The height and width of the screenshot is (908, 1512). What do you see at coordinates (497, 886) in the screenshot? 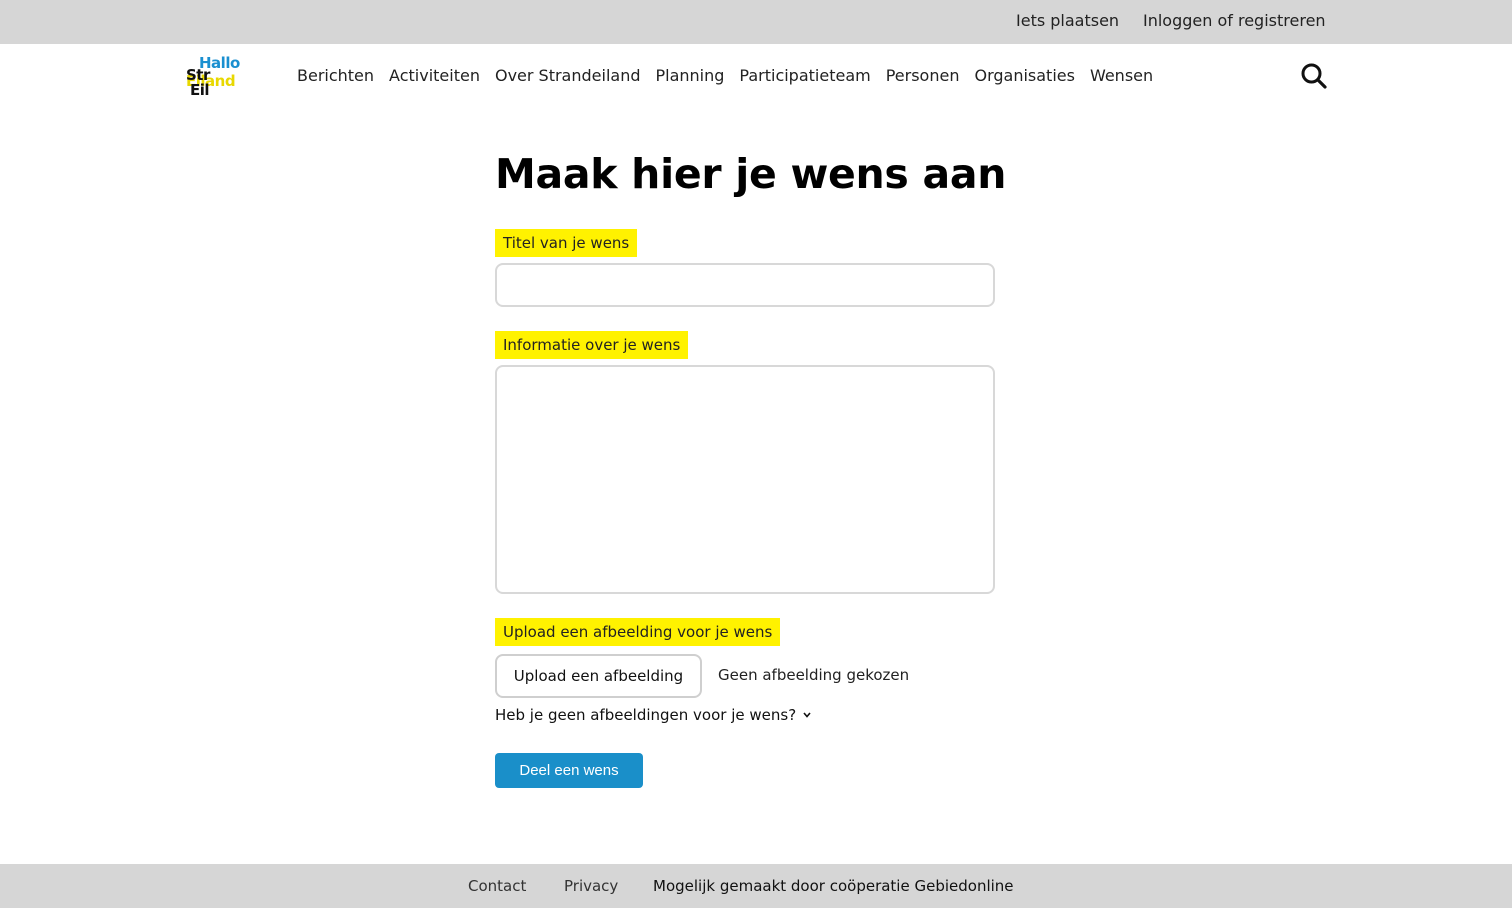
I see `footer-contact-link: Contact` at bounding box center [497, 886].